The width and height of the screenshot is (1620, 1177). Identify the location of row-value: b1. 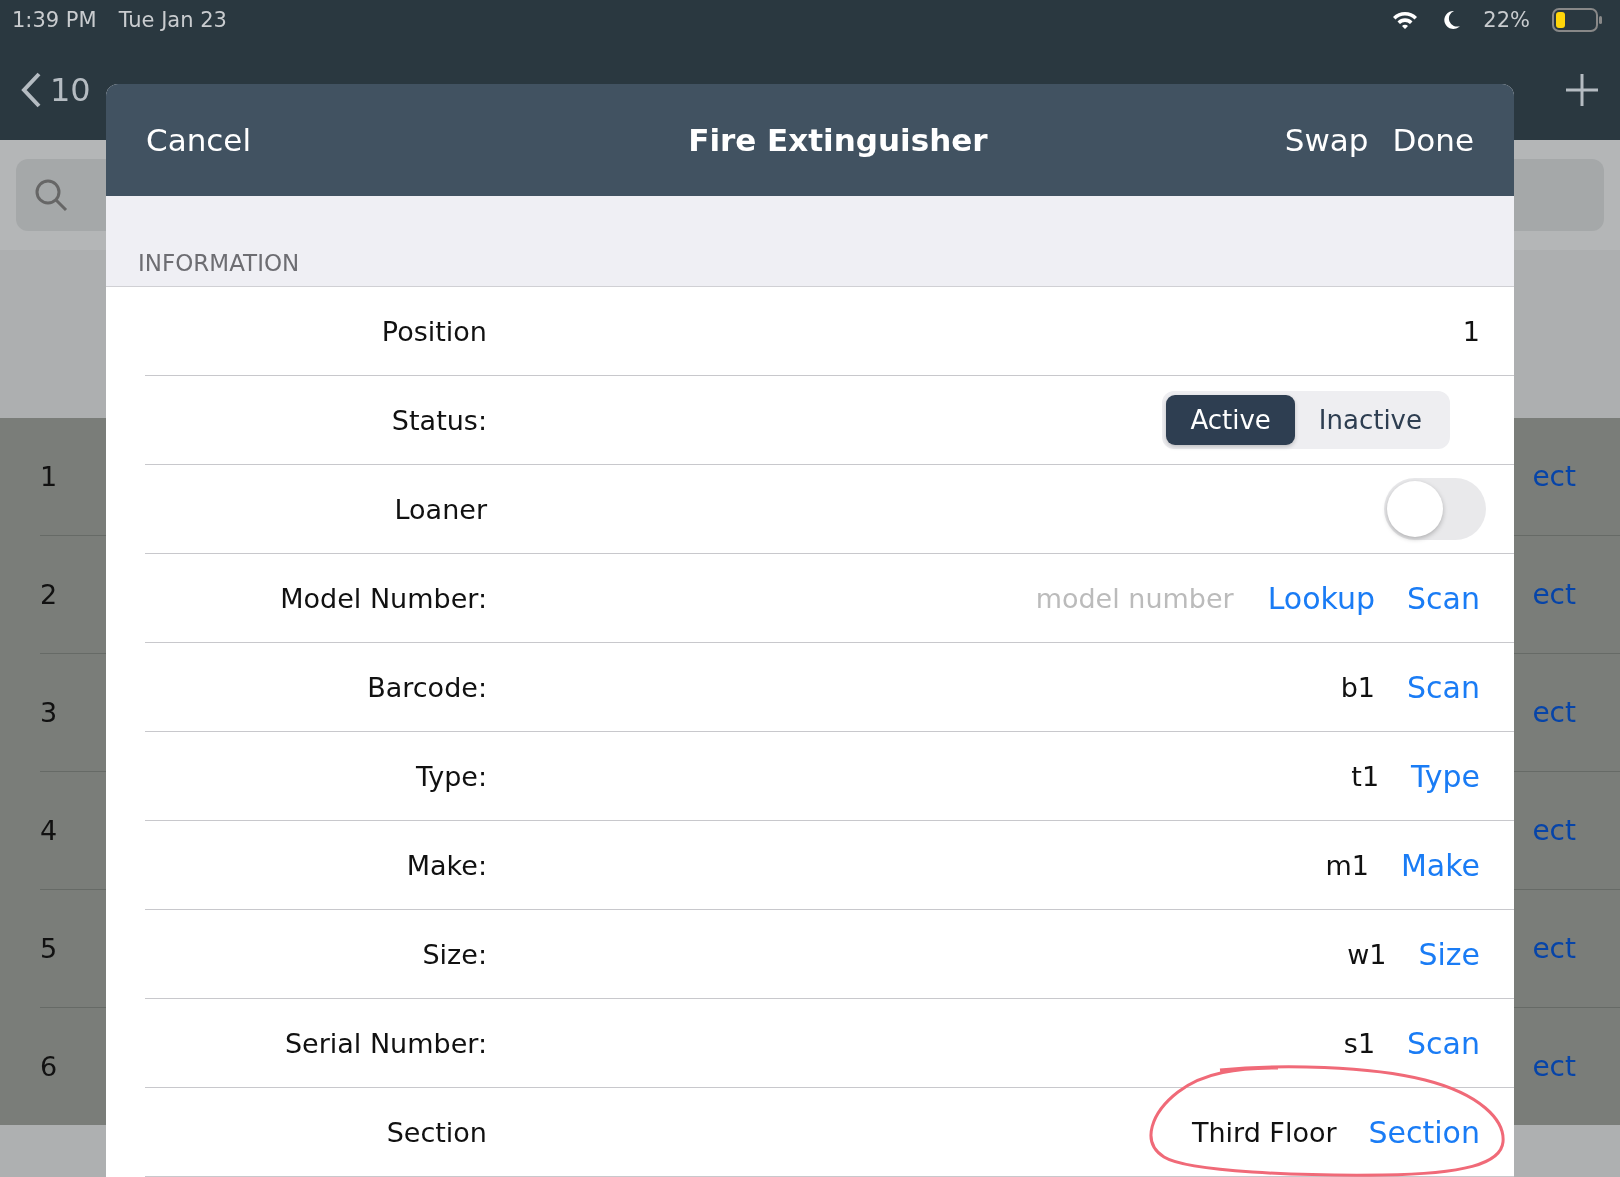
(1358, 687).